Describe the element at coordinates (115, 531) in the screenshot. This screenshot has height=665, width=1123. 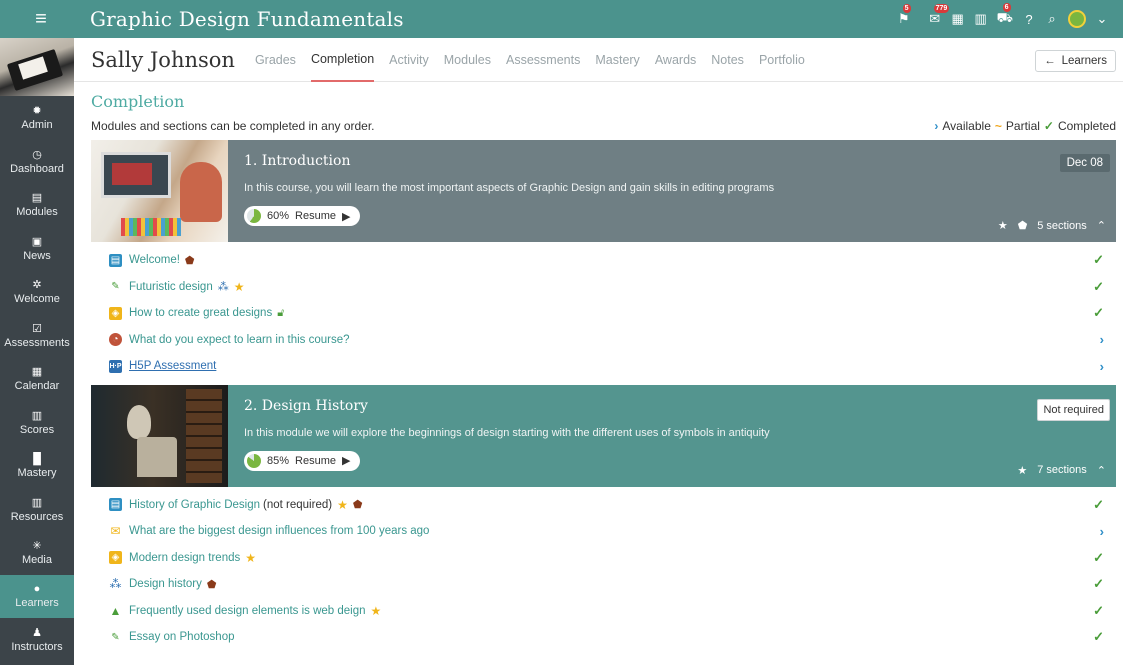
I see `chat-icon: ✉` at that location.